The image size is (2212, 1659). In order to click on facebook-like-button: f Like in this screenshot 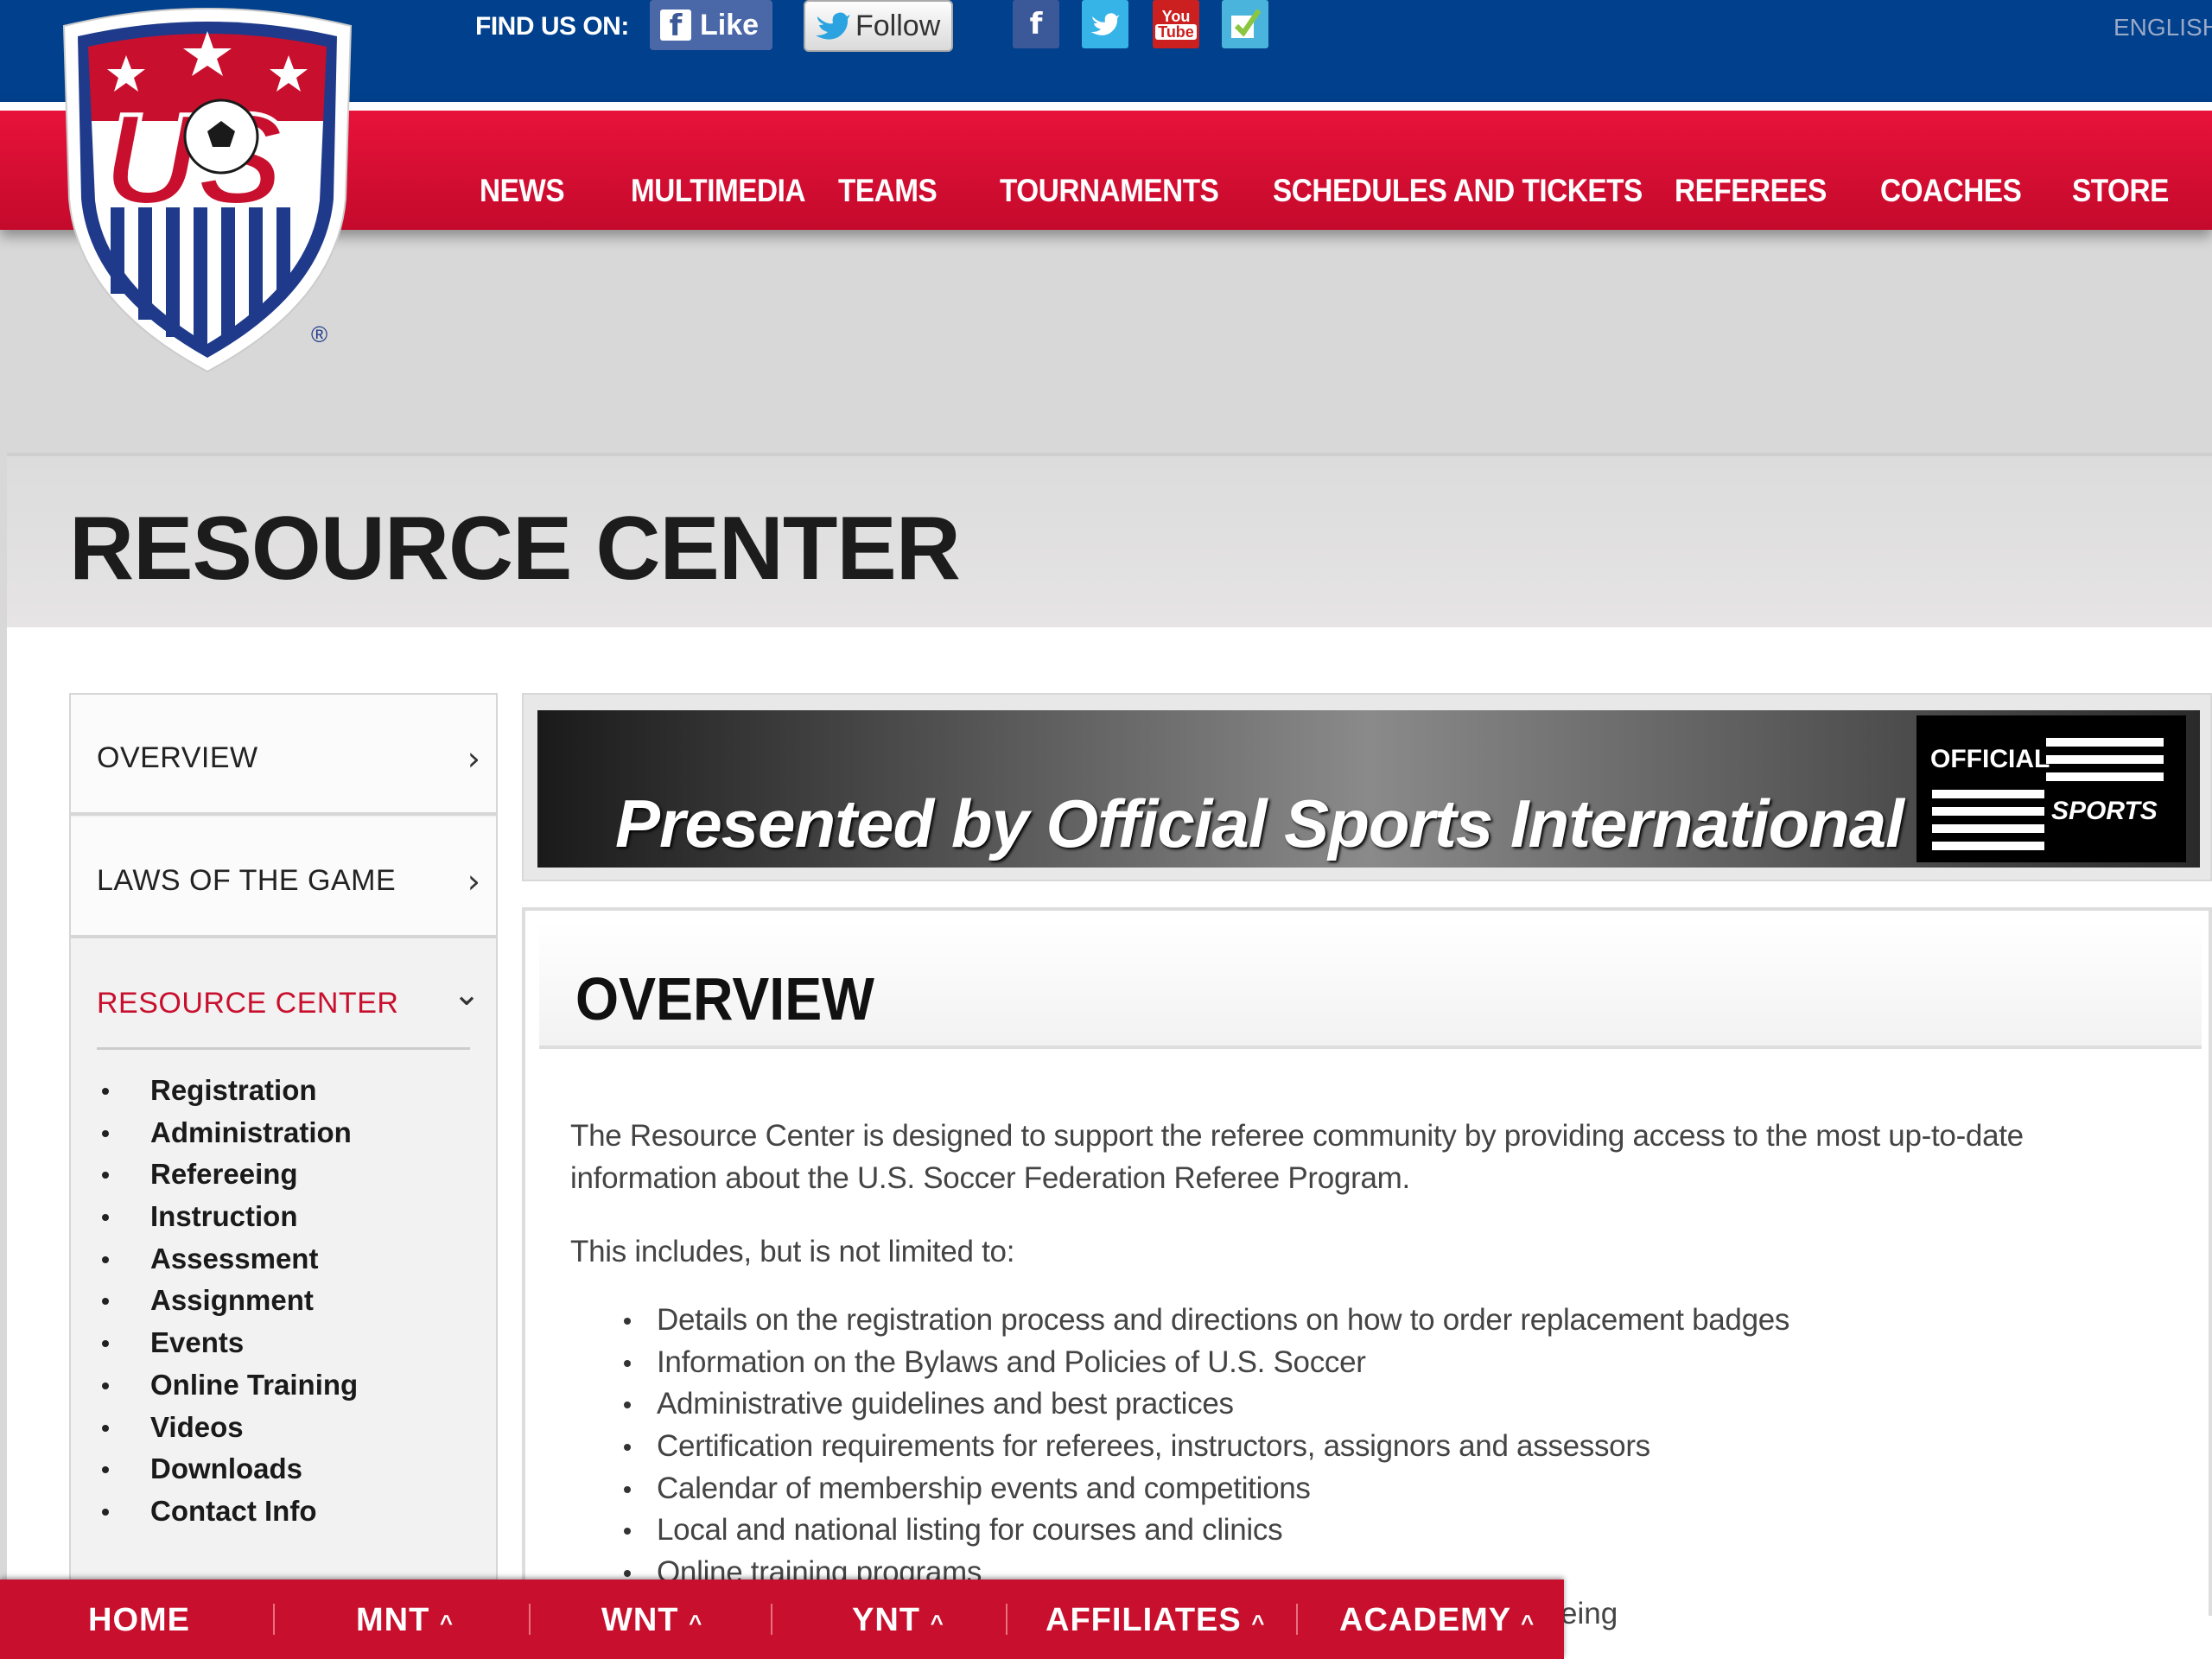, I will do `click(711, 25)`.